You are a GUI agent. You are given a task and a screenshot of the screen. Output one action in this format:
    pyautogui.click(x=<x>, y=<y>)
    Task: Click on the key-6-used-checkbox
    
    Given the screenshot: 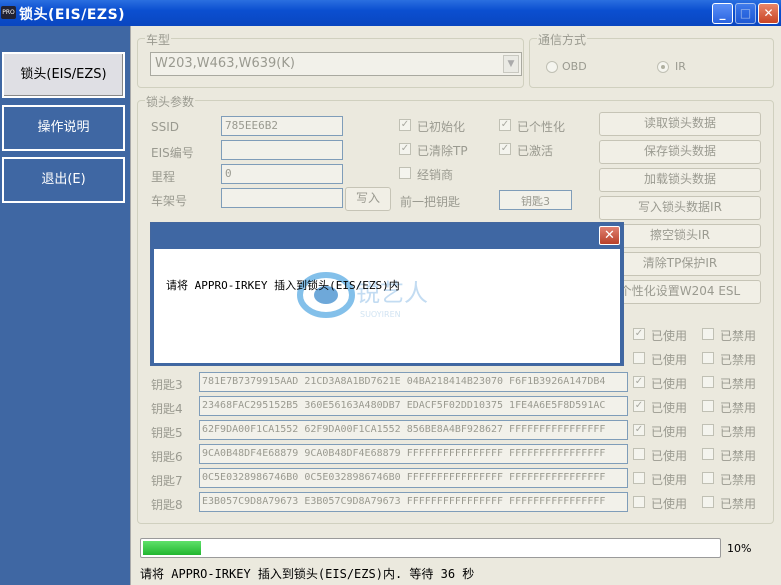 What is the action you would take?
    pyautogui.click(x=639, y=454)
    